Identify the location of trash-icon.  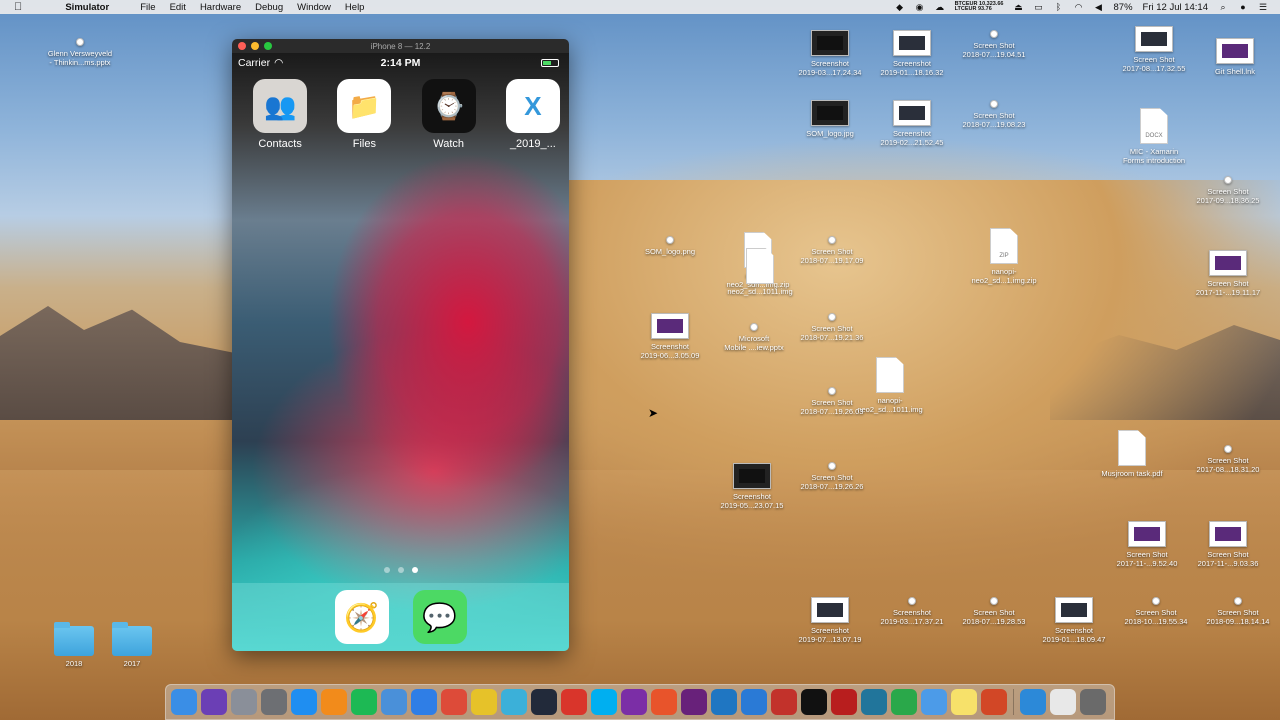
(1093, 702).